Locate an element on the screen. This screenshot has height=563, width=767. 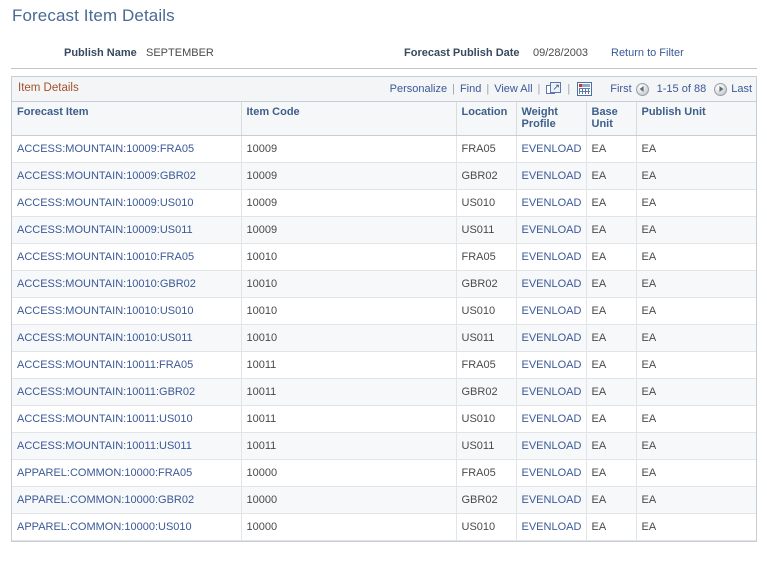
return-to-filter-link: Return to Filter is located at coordinates (647, 53).